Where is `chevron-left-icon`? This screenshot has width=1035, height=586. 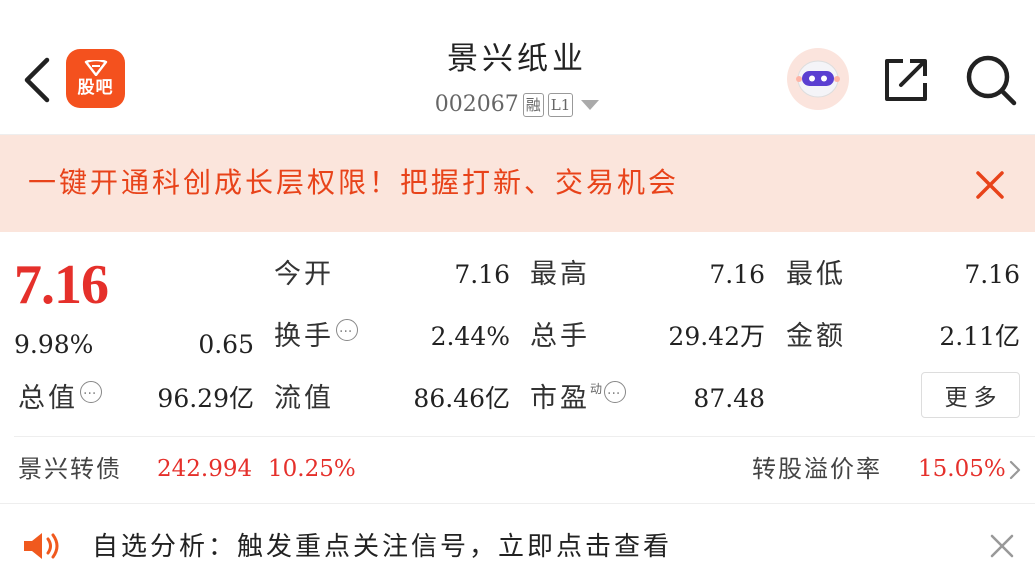
chevron-left-icon is located at coordinates (37, 80).